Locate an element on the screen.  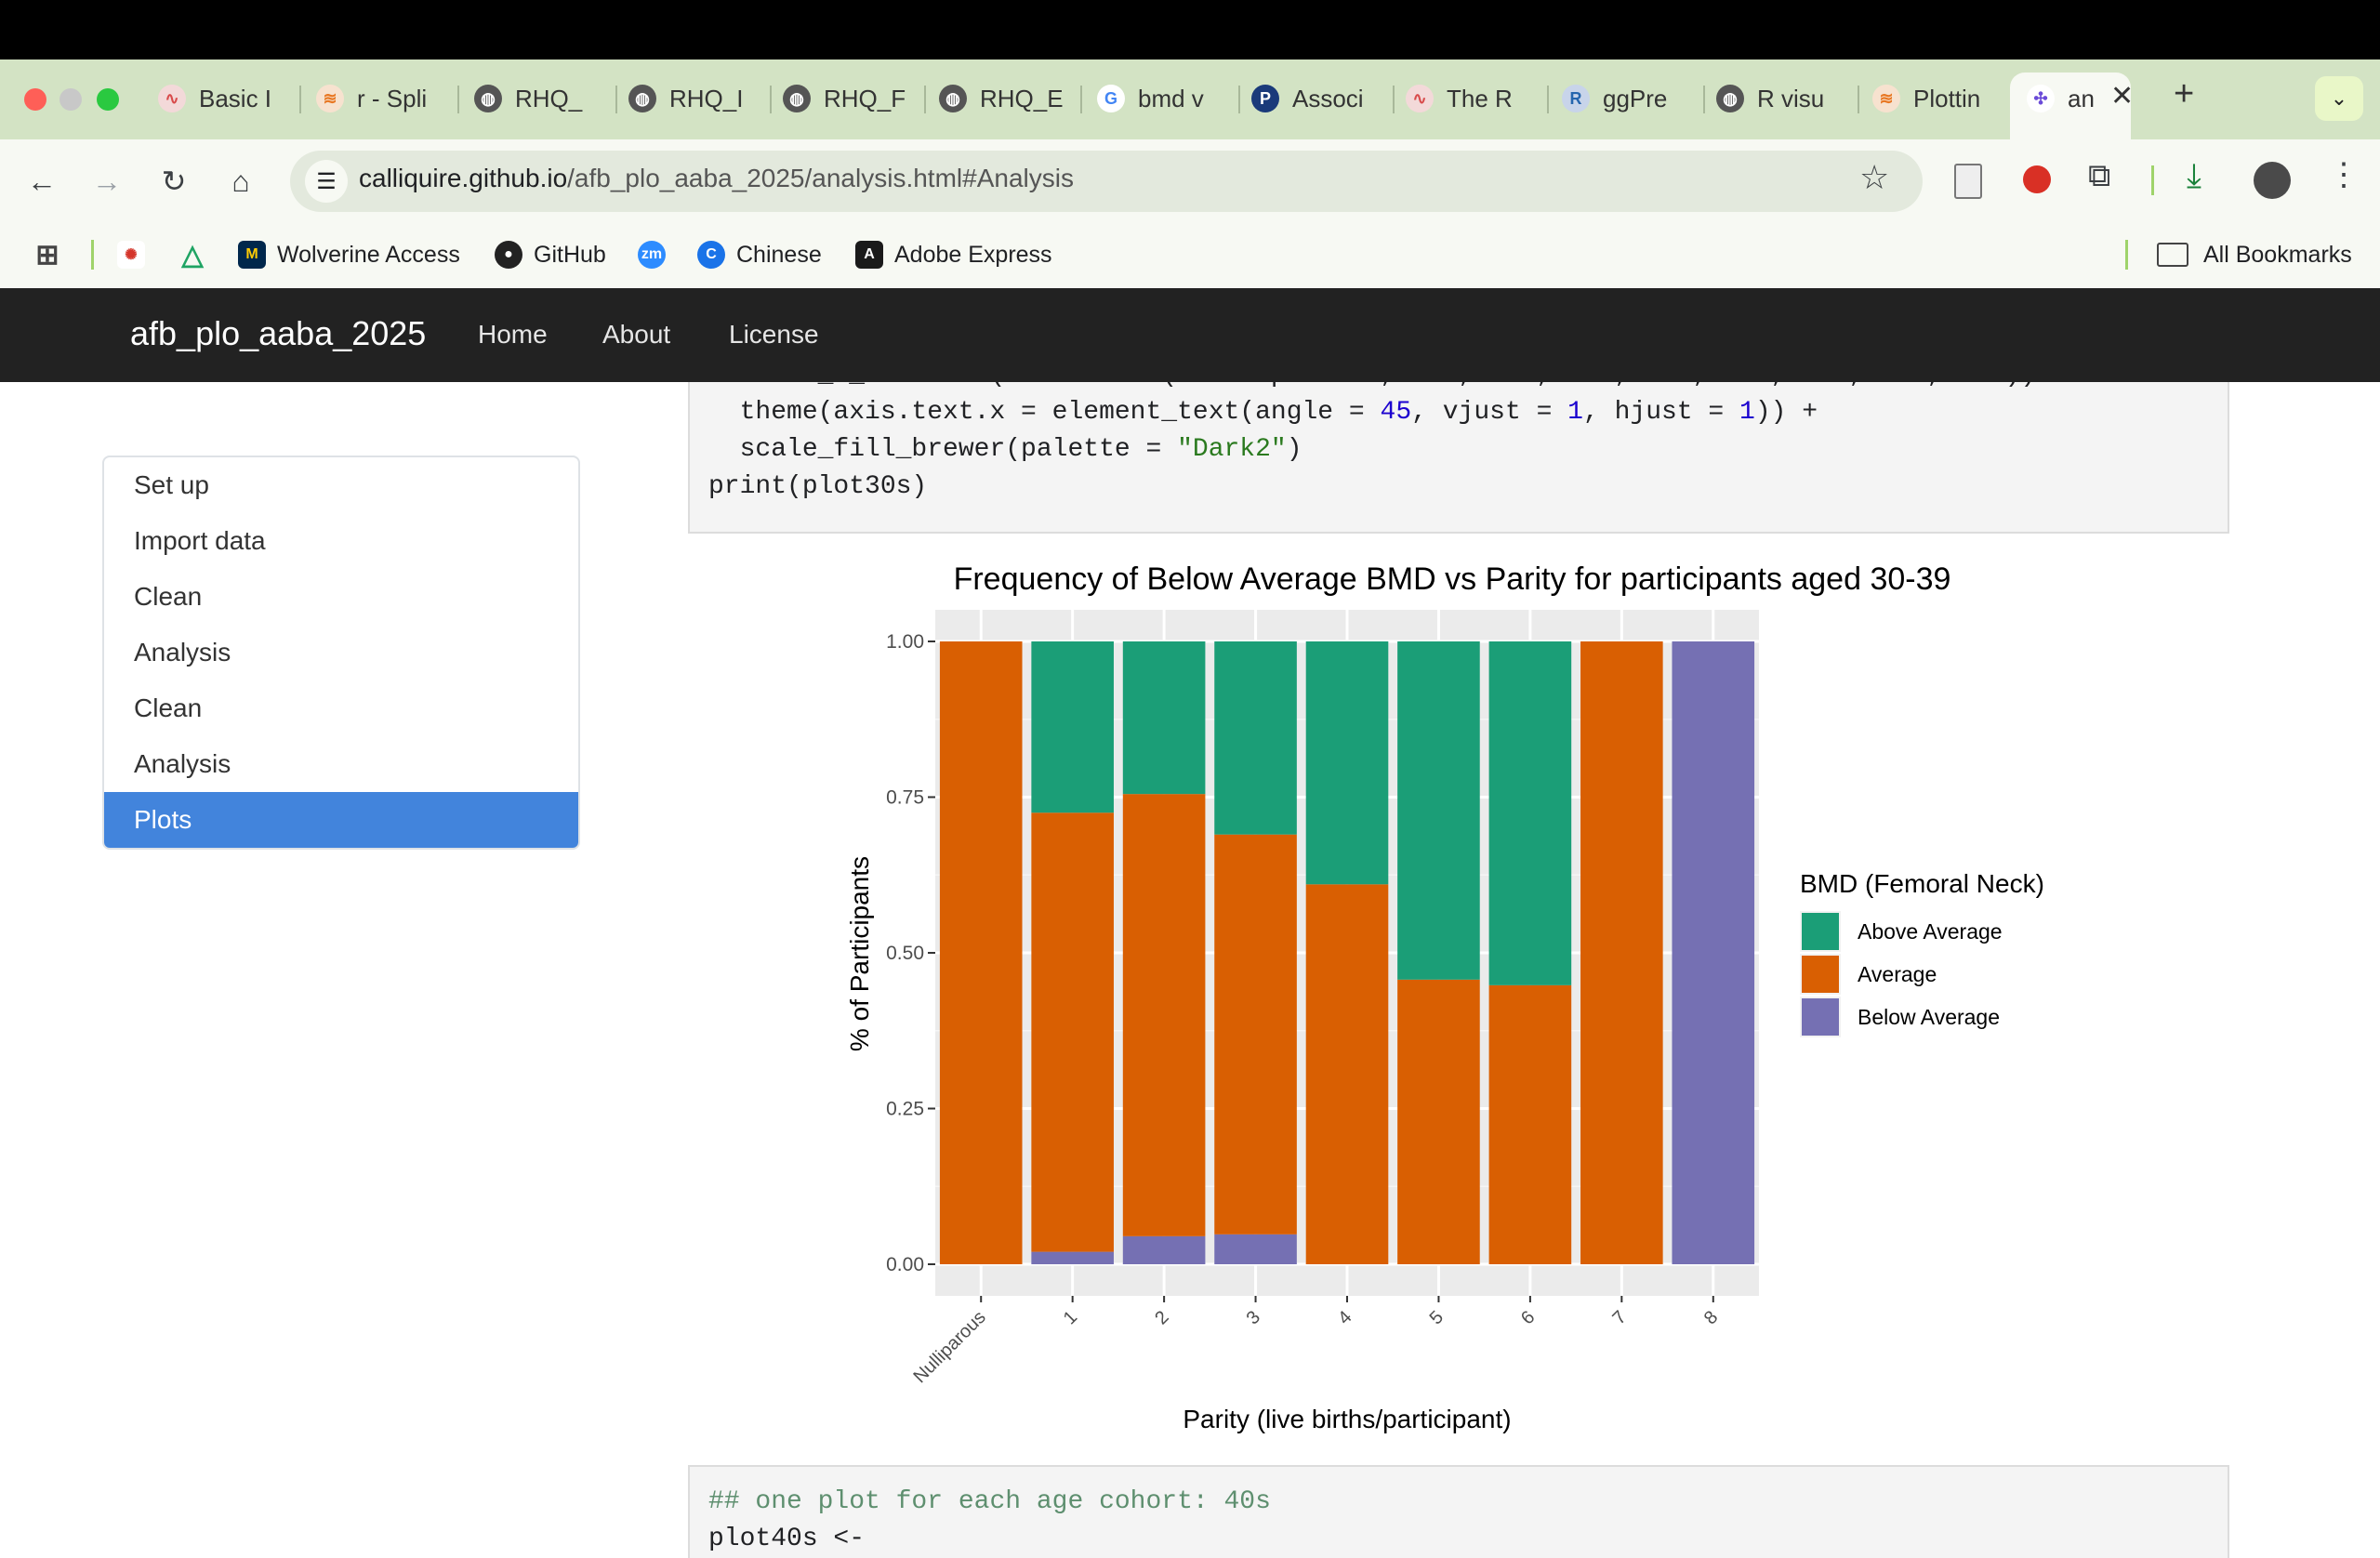
screen-top-bar is located at coordinates (1190, 30).